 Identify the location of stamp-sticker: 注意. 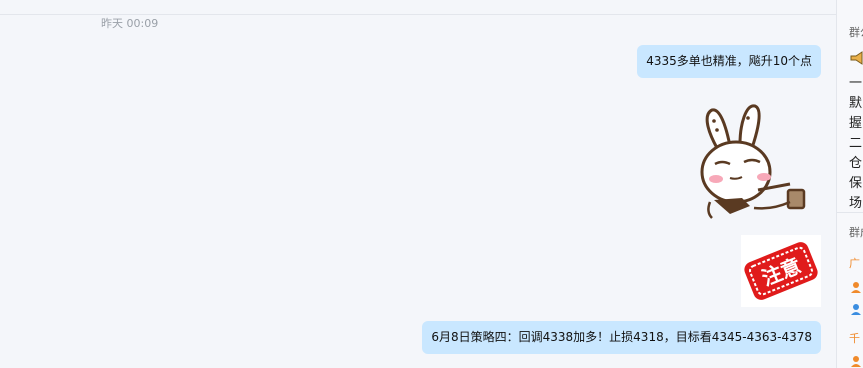
(781, 271).